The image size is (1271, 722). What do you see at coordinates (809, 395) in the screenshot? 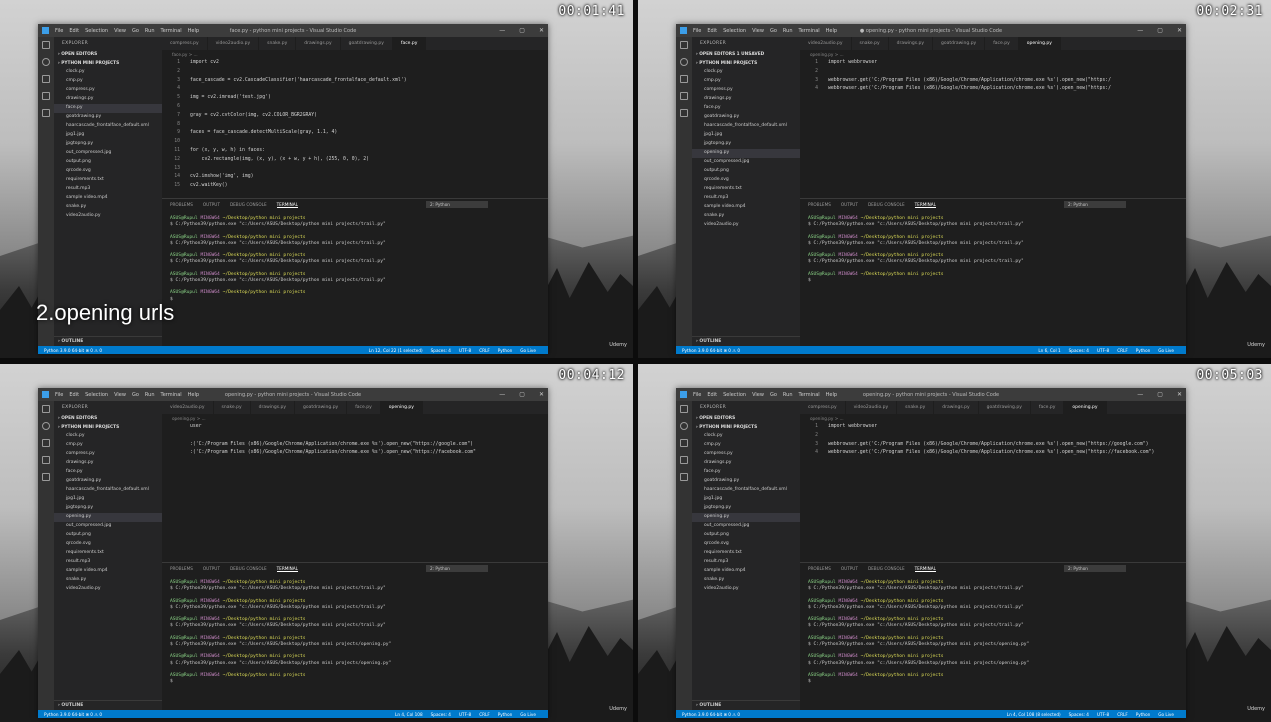
I see `menu-item-terminal: Terminal` at bounding box center [809, 395].